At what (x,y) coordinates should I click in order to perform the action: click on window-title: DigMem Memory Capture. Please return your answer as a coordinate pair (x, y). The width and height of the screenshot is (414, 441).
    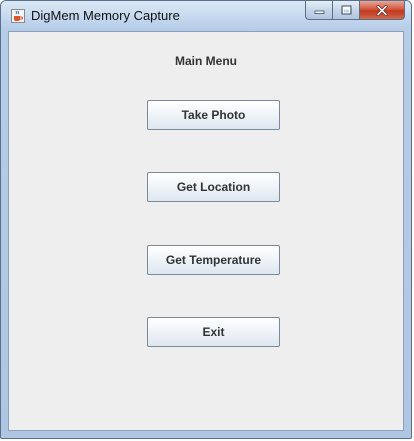
    Looking at the image, I should click on (105, 15).